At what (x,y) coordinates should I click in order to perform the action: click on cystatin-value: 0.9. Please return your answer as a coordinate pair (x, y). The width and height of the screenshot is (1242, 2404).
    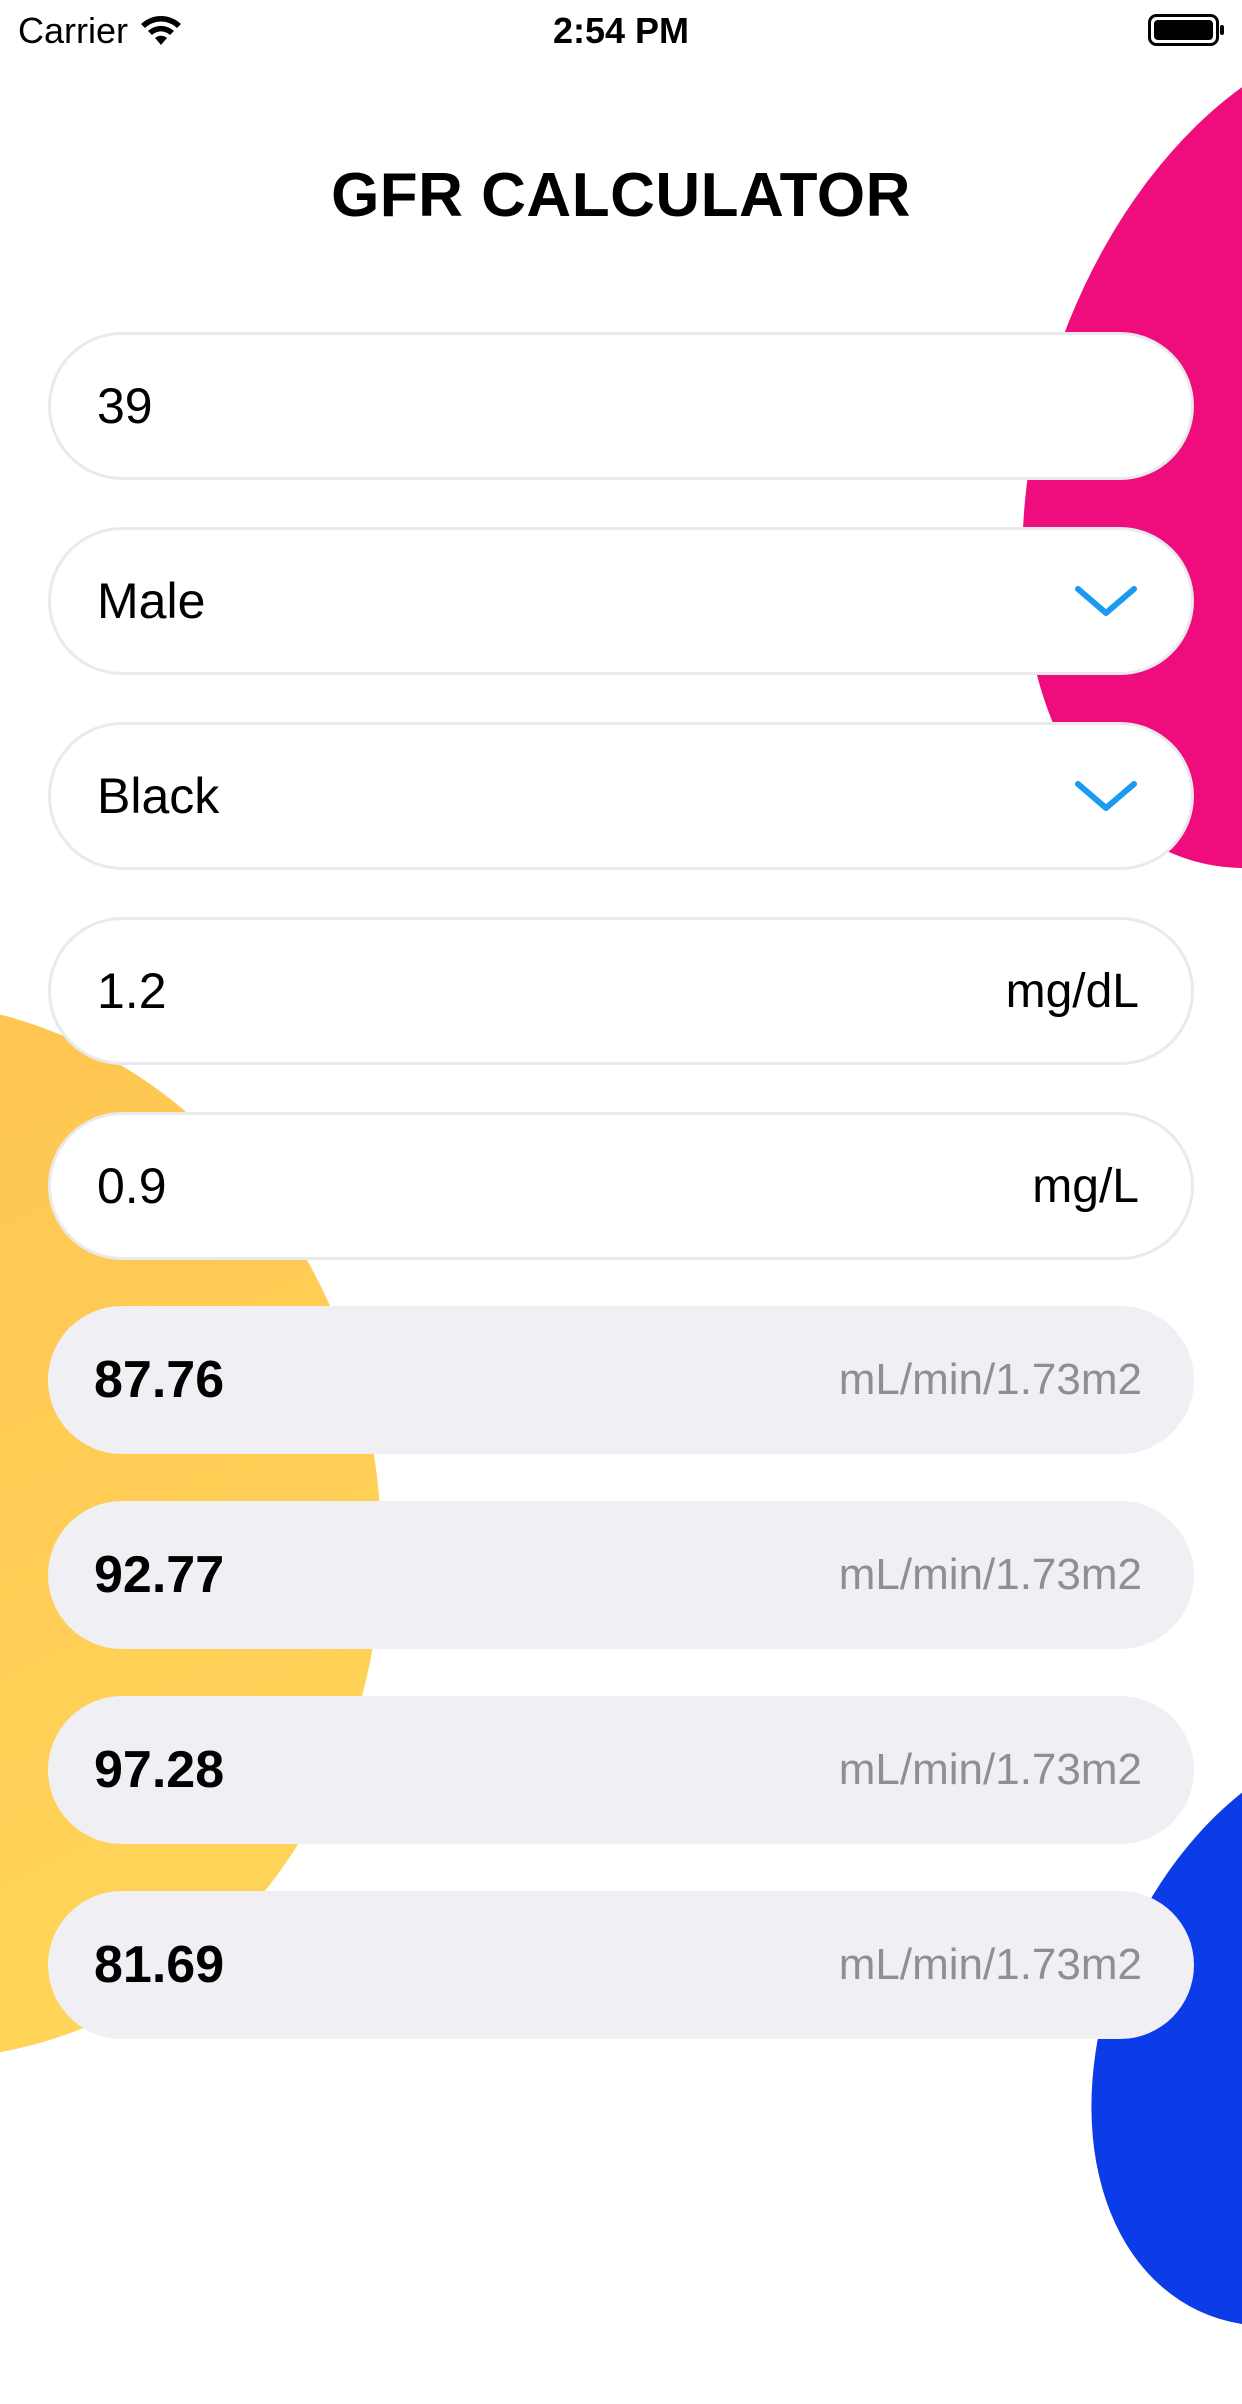
    Looking at the image, I should click on (132, 1186).